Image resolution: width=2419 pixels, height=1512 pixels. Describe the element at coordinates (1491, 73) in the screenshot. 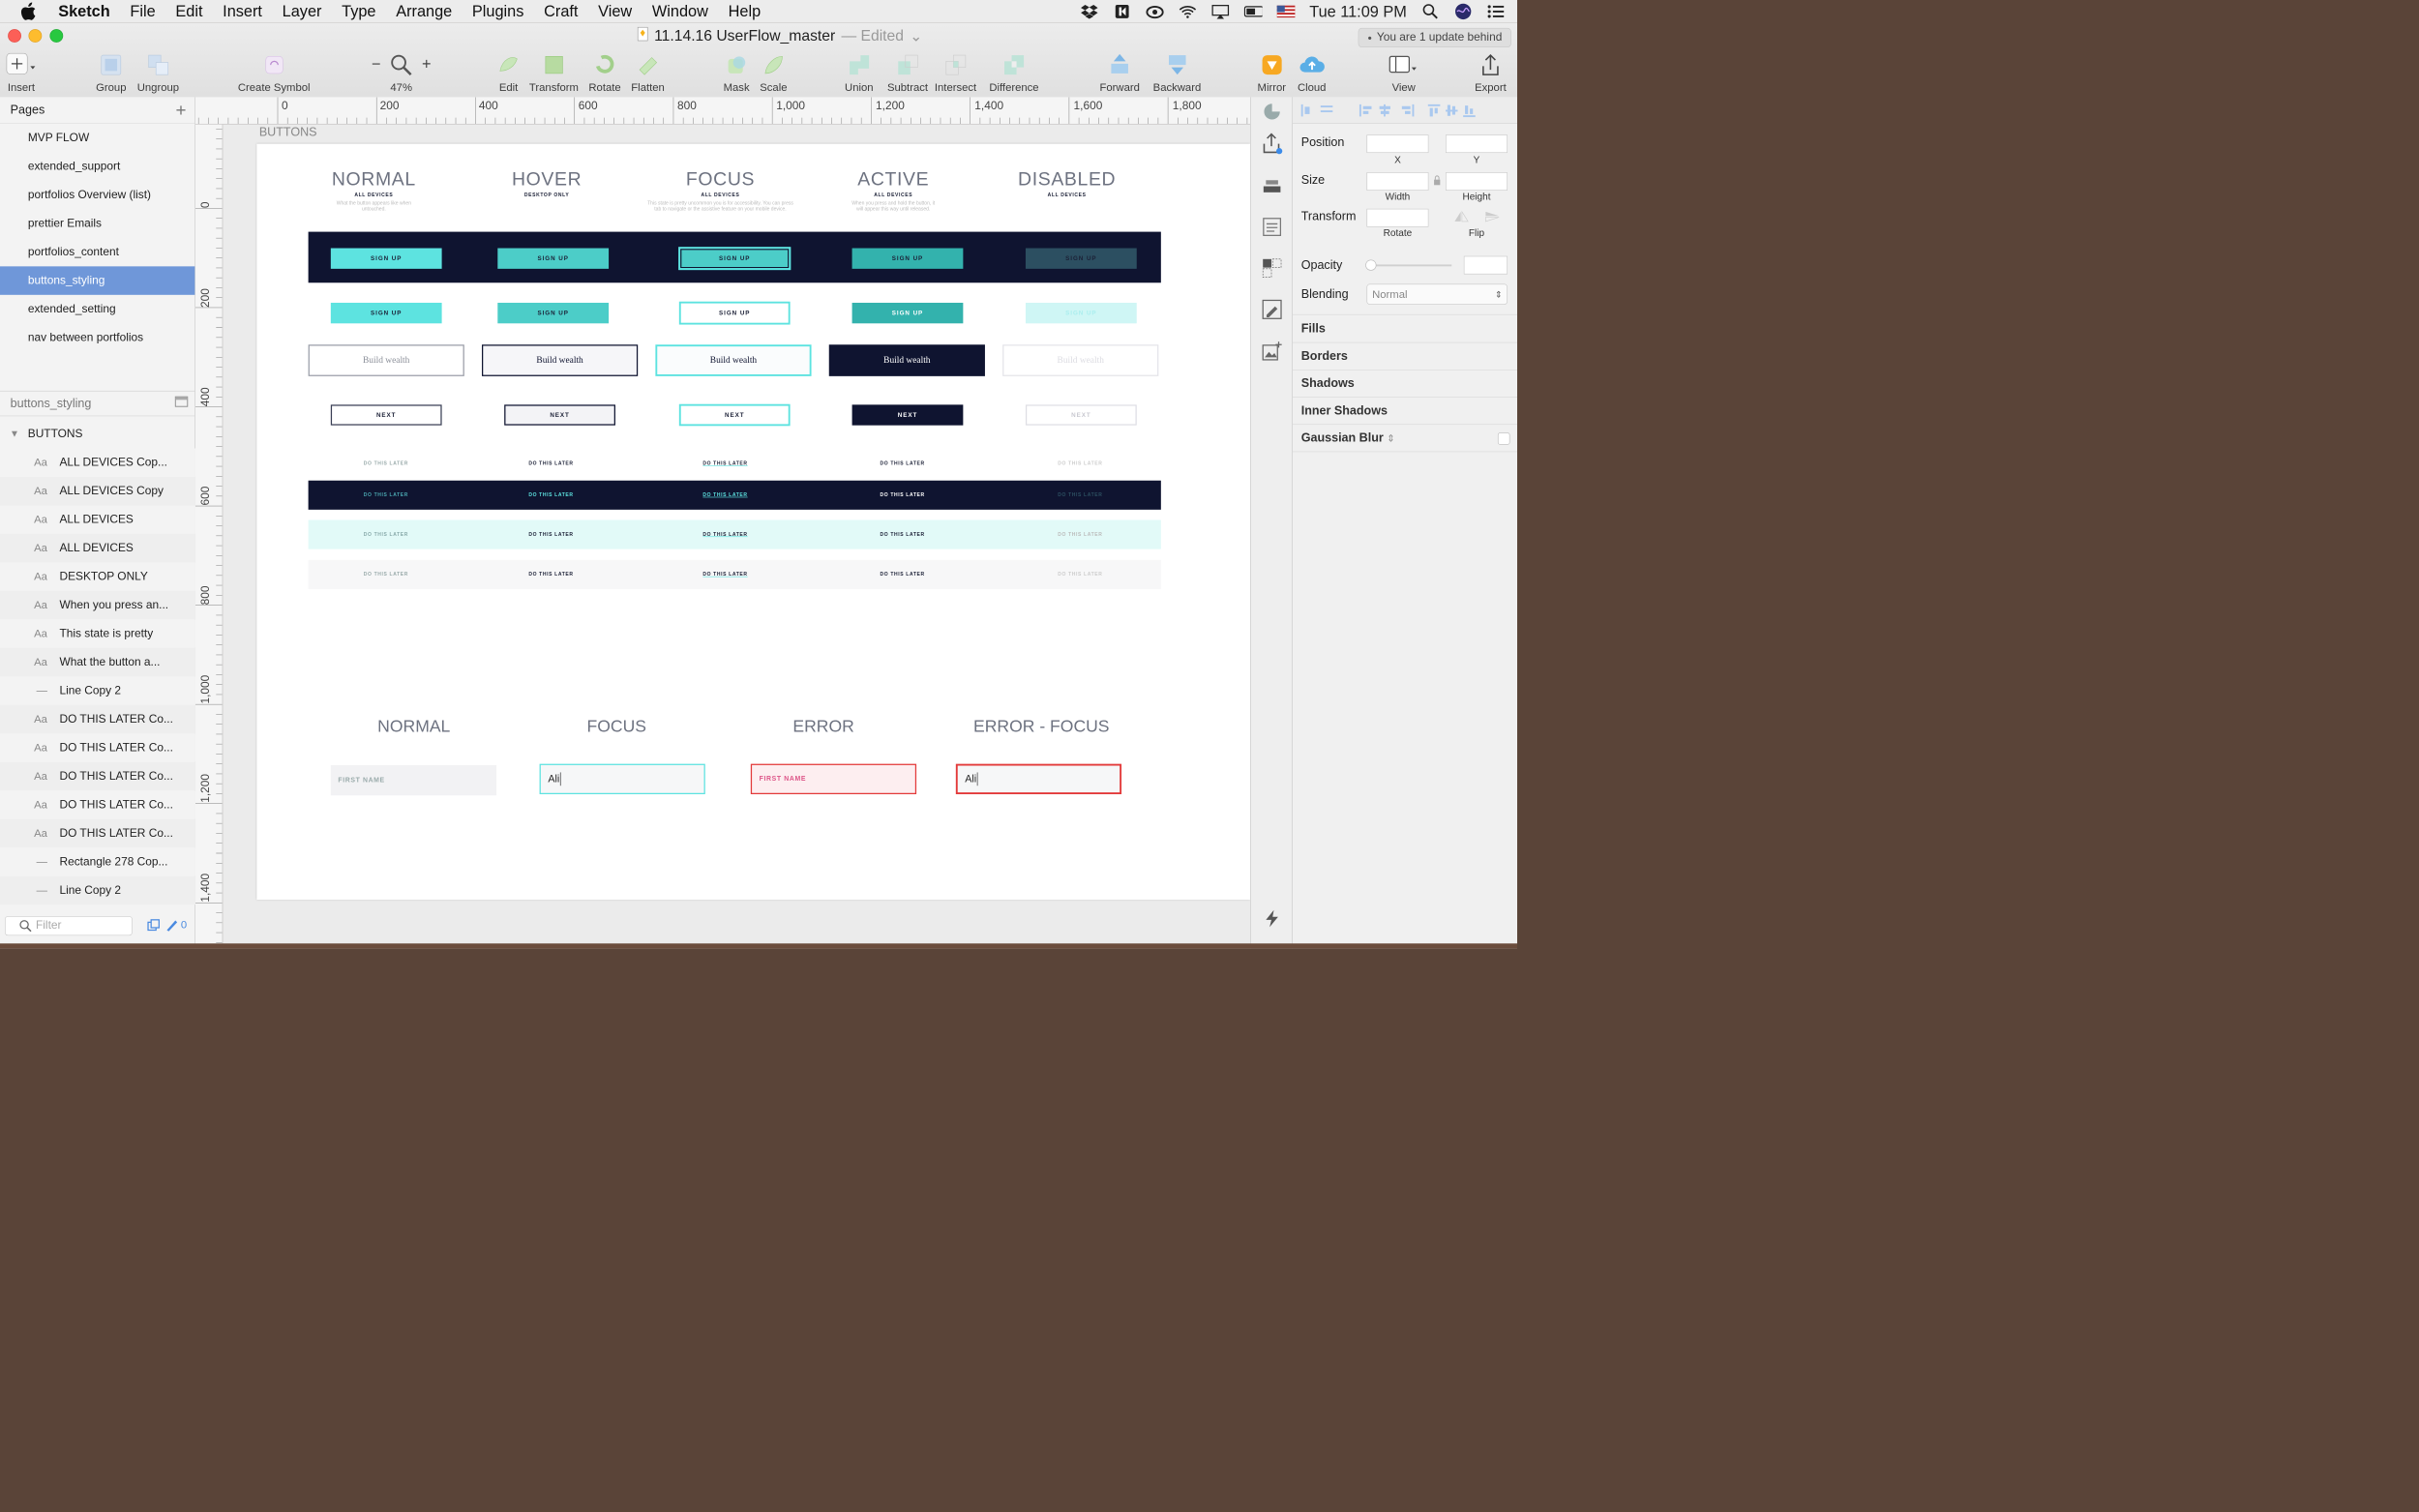

I see `export-button: Export` at that location.